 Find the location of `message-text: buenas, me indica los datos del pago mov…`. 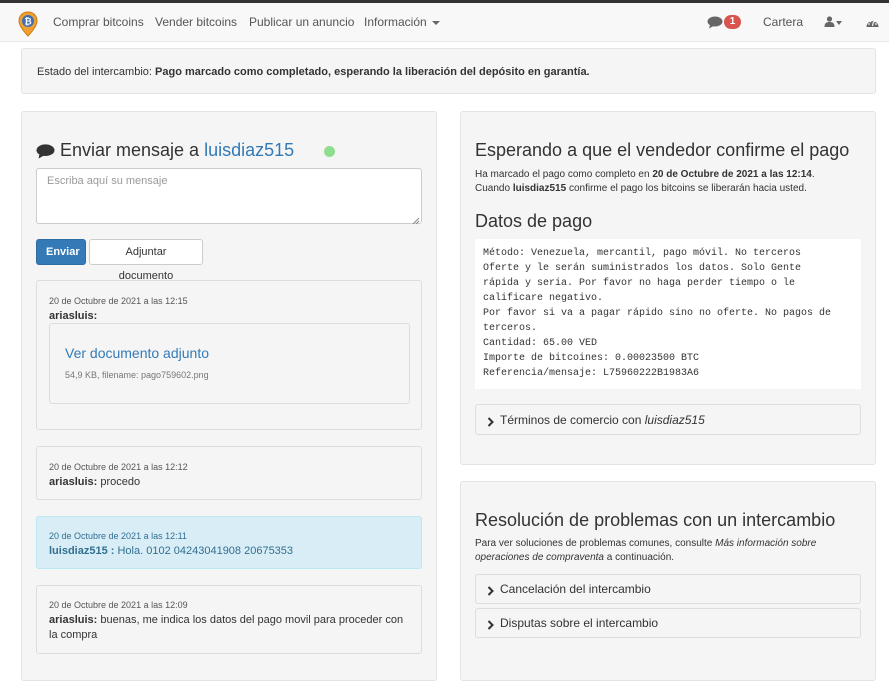

message-text: buenas, me indica los datos del pago mov… is located at coordinates (226, 627).